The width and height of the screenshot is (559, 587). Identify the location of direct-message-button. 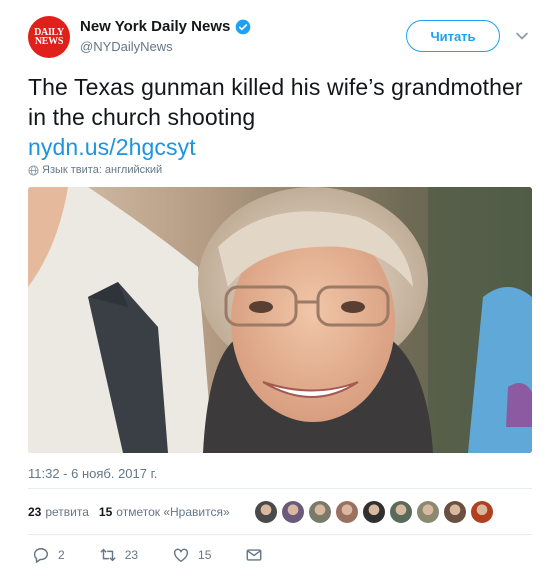
(258, 555).